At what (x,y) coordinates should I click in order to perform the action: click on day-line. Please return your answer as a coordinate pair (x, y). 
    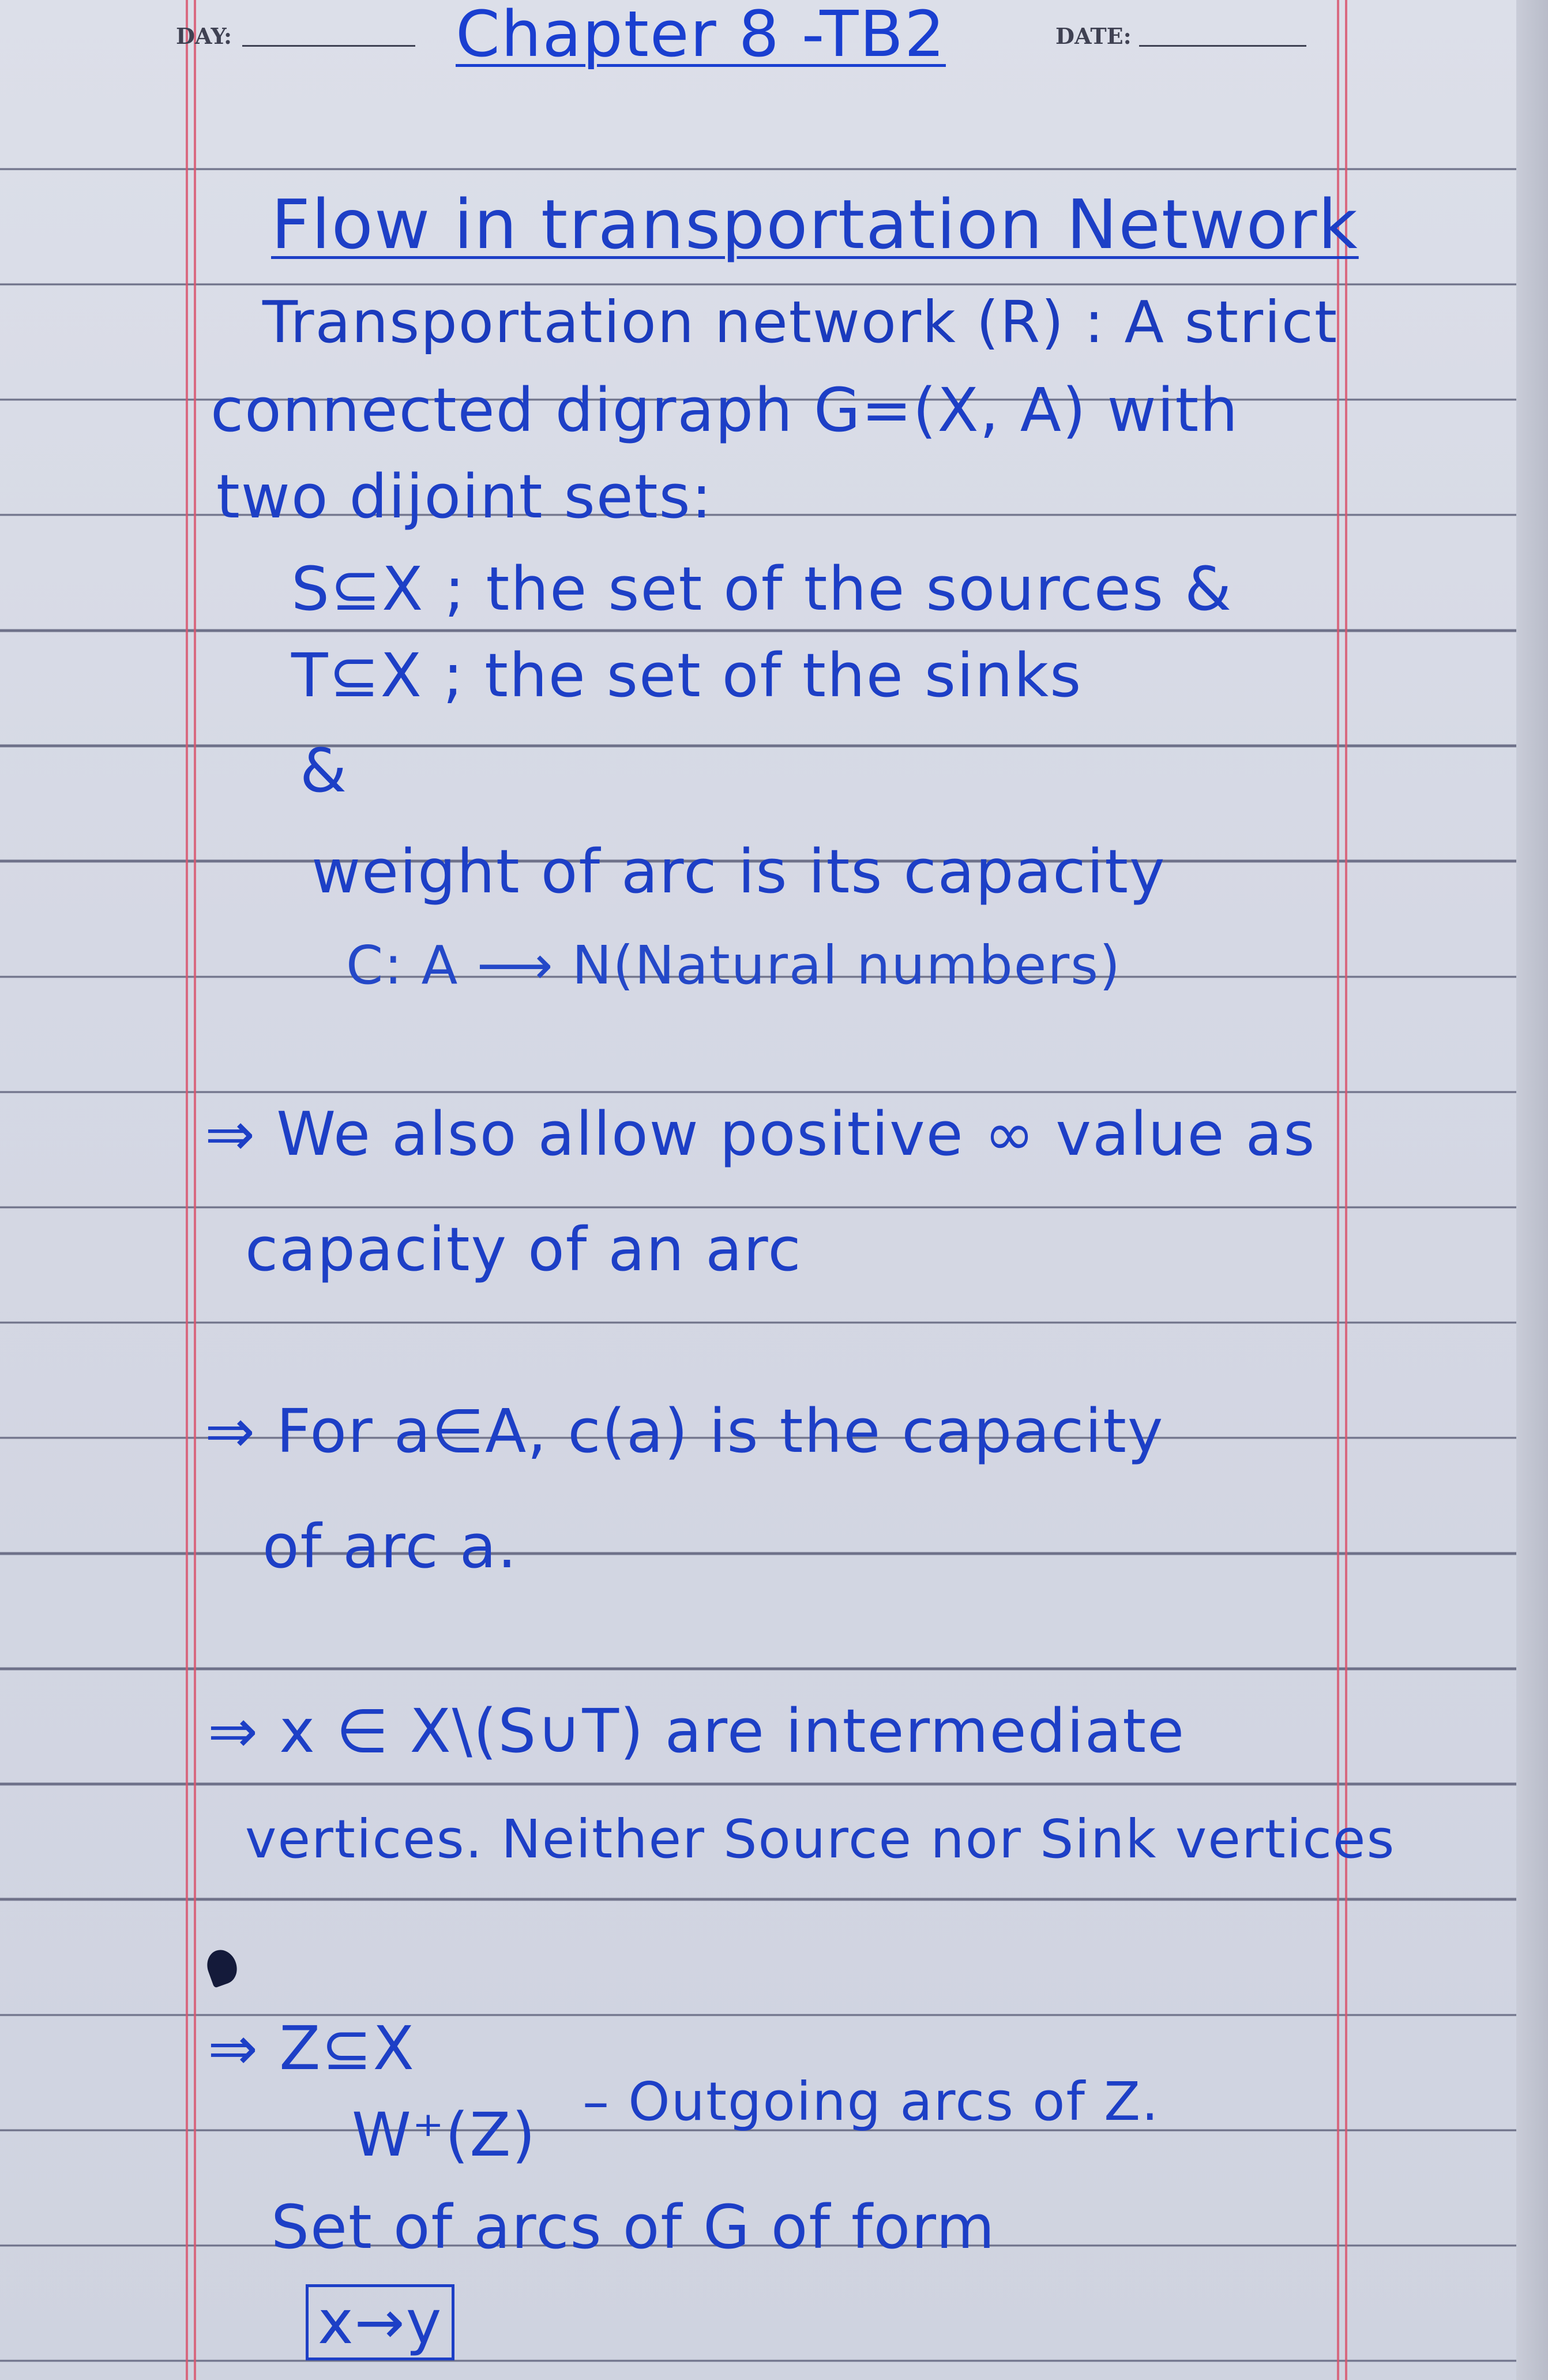
    Looking at the image, I should click on (328, 46).